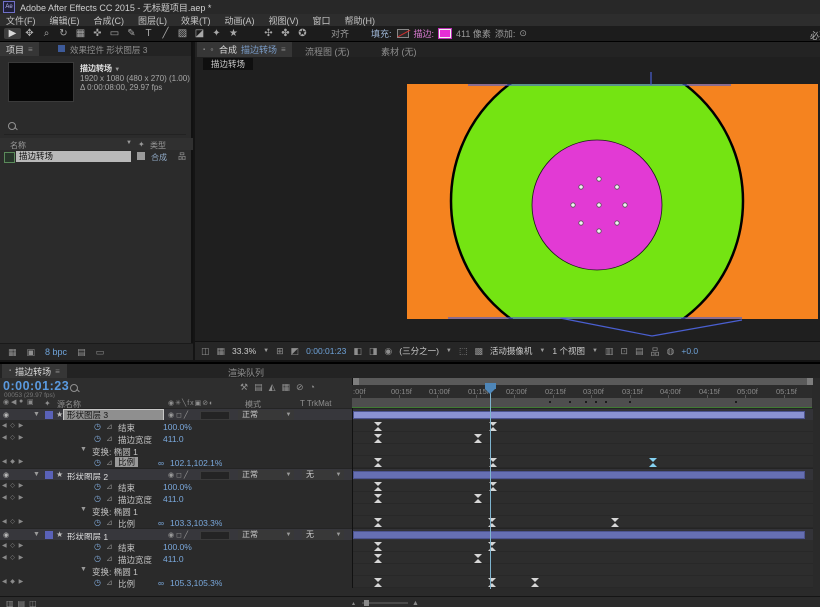 This screenshot has width=820, height=607. What do you see at coordinates (424, 33) in the screenshot?
I see `stroke-label: 描边:` at bounding box center [424, 33].